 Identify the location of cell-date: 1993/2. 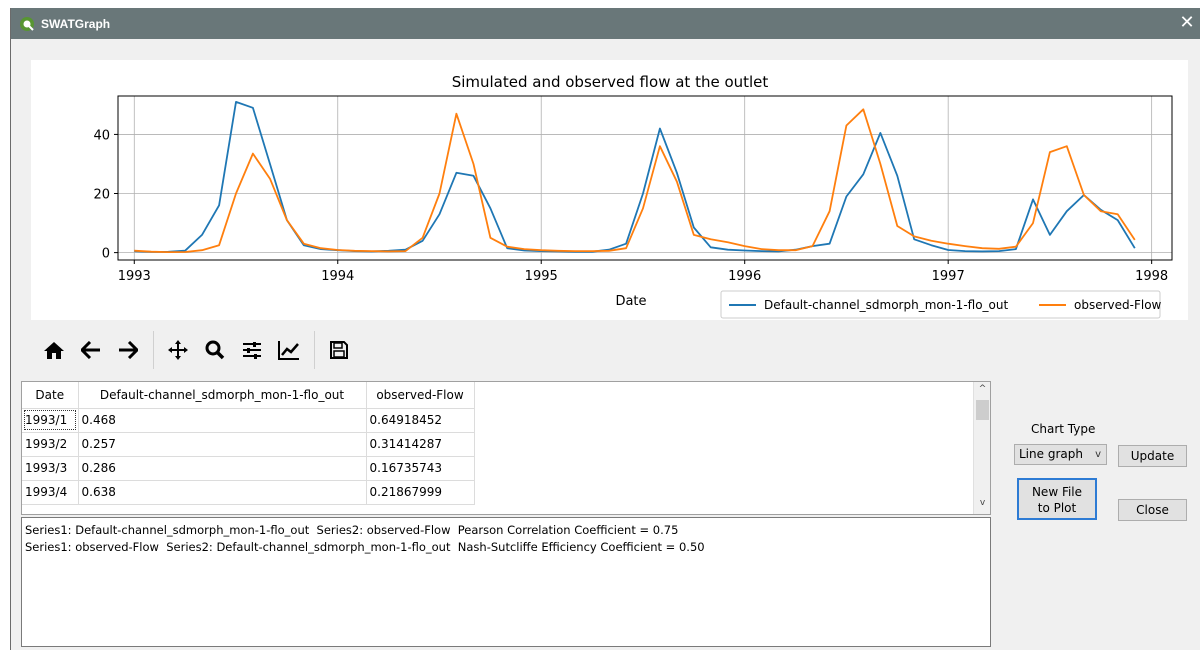
(50, 444).